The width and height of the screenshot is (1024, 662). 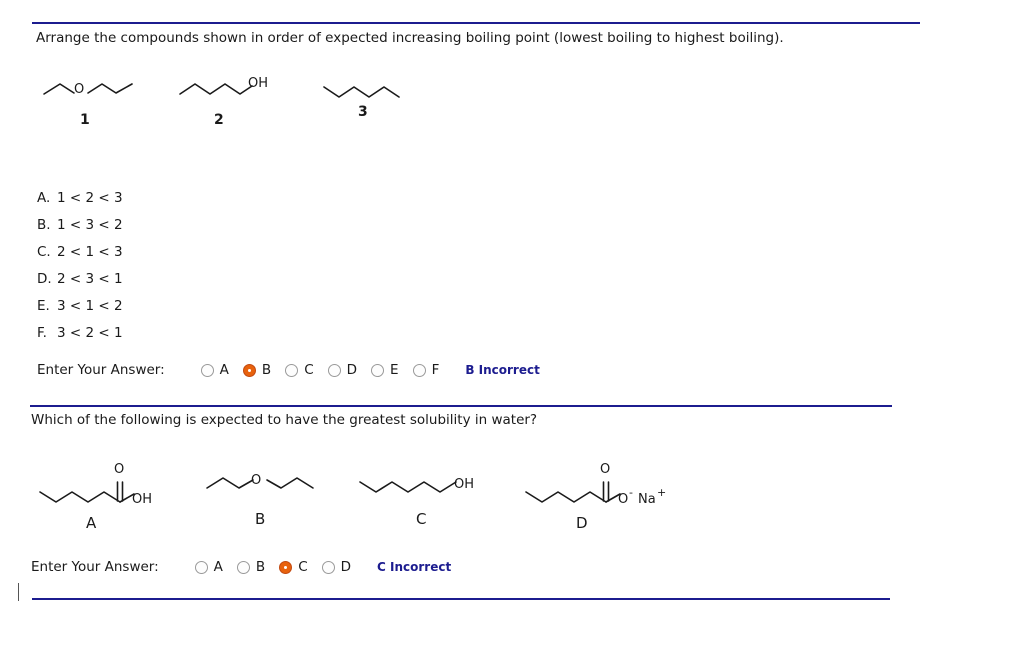 What do you see at coordinates (352, 370) in the screenshot?
I see `radio-label-1-D: D` at bounding box center [352, 370].